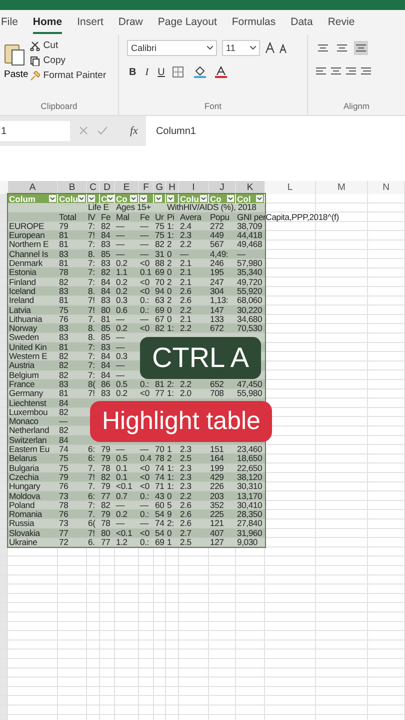 Image resolution: width=405 pixels, height=720 pixels. What do you see at coordinates (25, 393) in the screenshot?
I see `table-cell: Germany` at bounding box center [25, 393].